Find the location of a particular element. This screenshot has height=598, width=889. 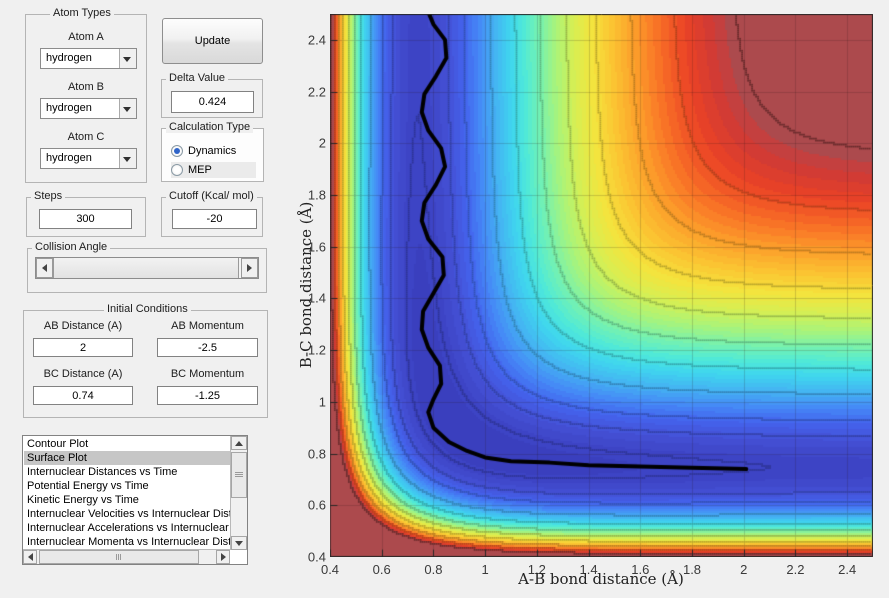

y-tick-label: 0.8 is located at coordinates (316, 454).